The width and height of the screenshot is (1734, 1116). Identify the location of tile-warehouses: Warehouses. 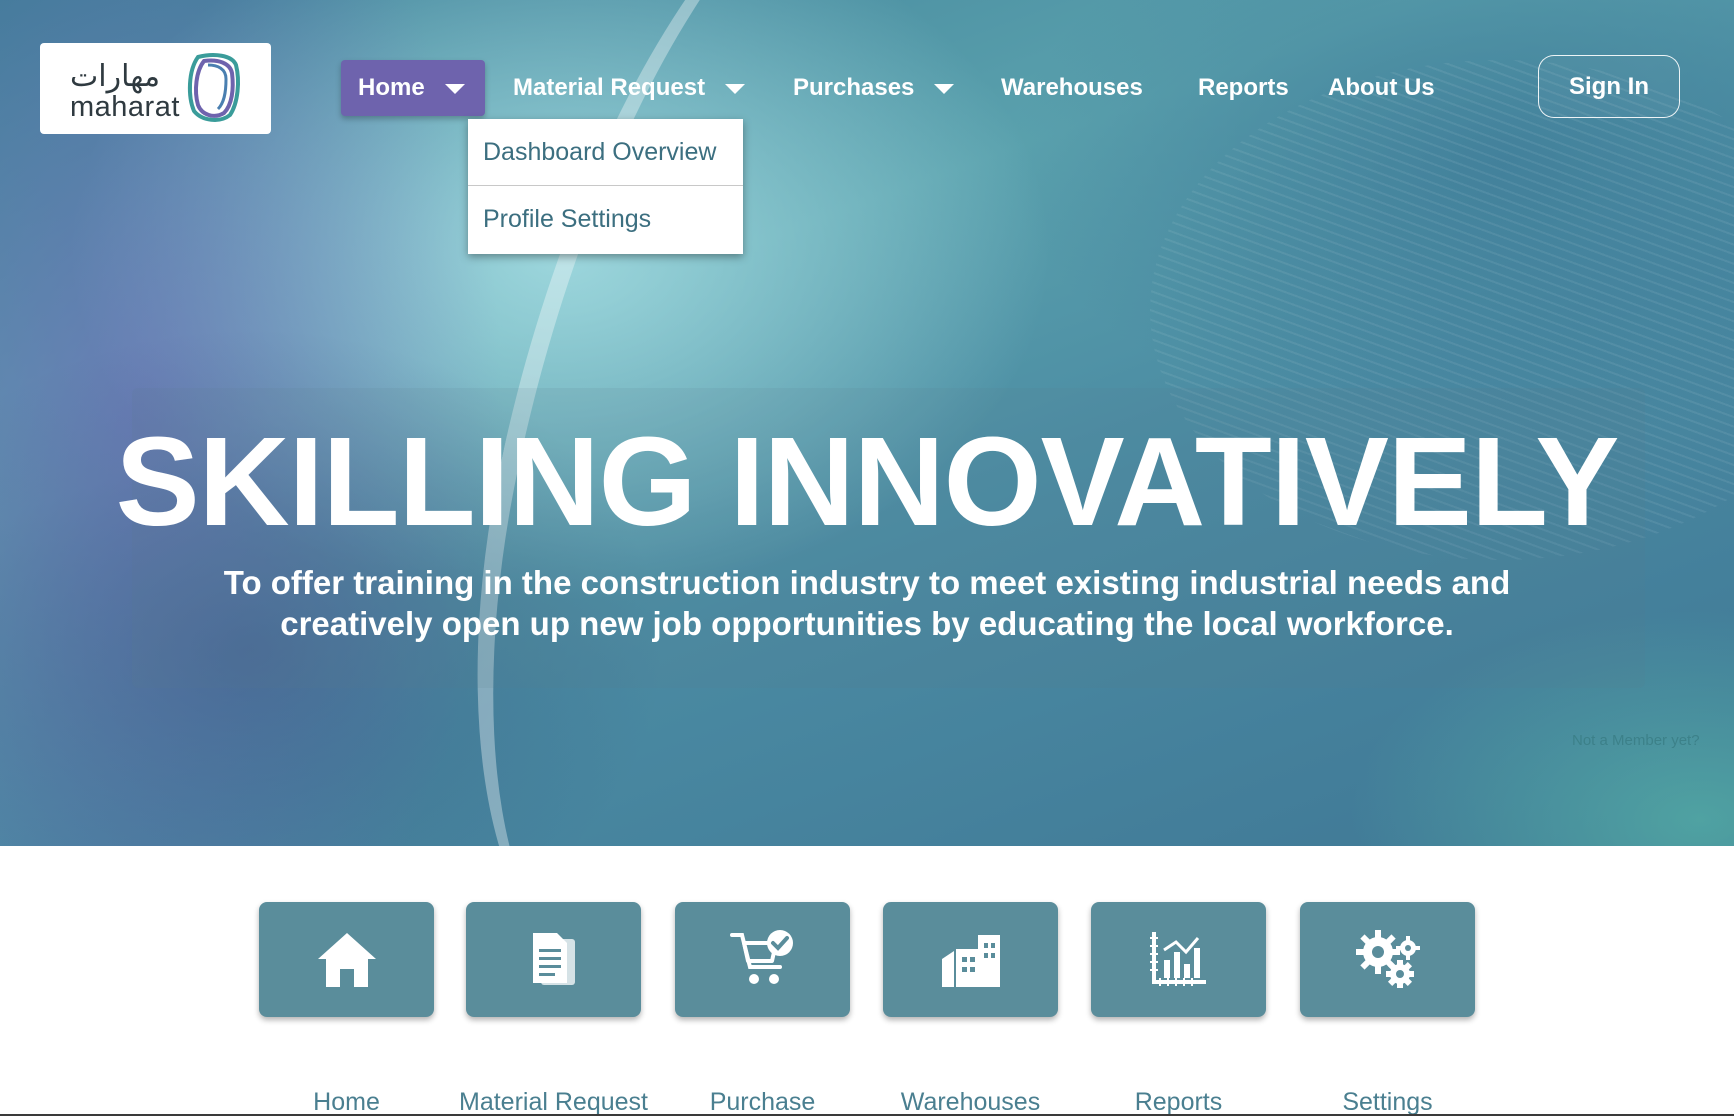
(970, 1009).